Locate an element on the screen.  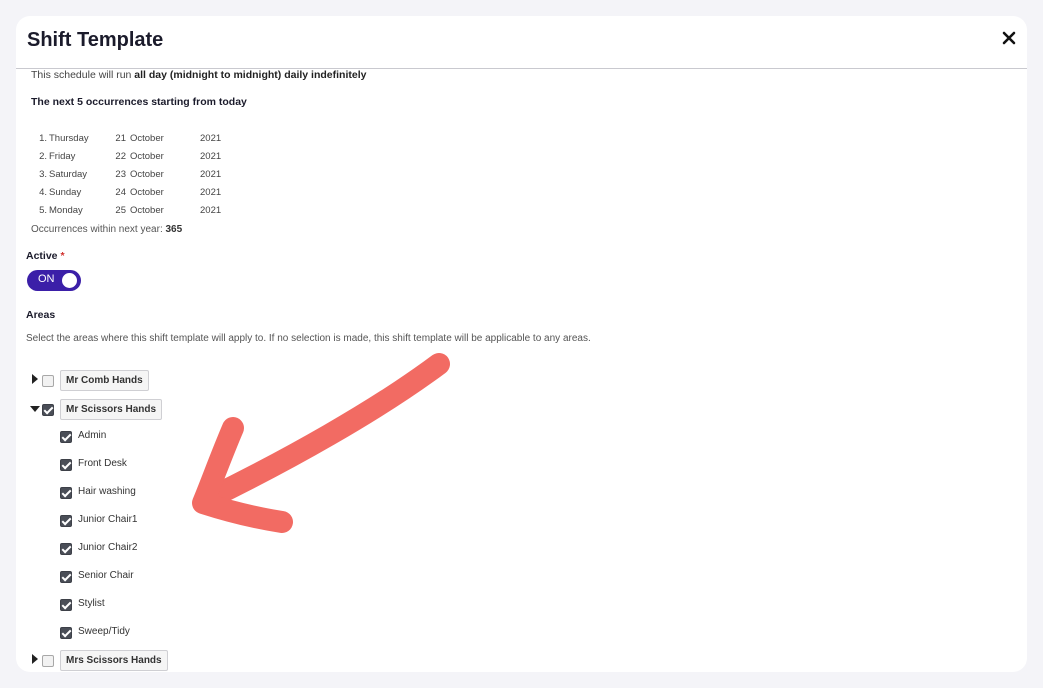
occurrence-date: 23 is located at coordinates (120, 174).